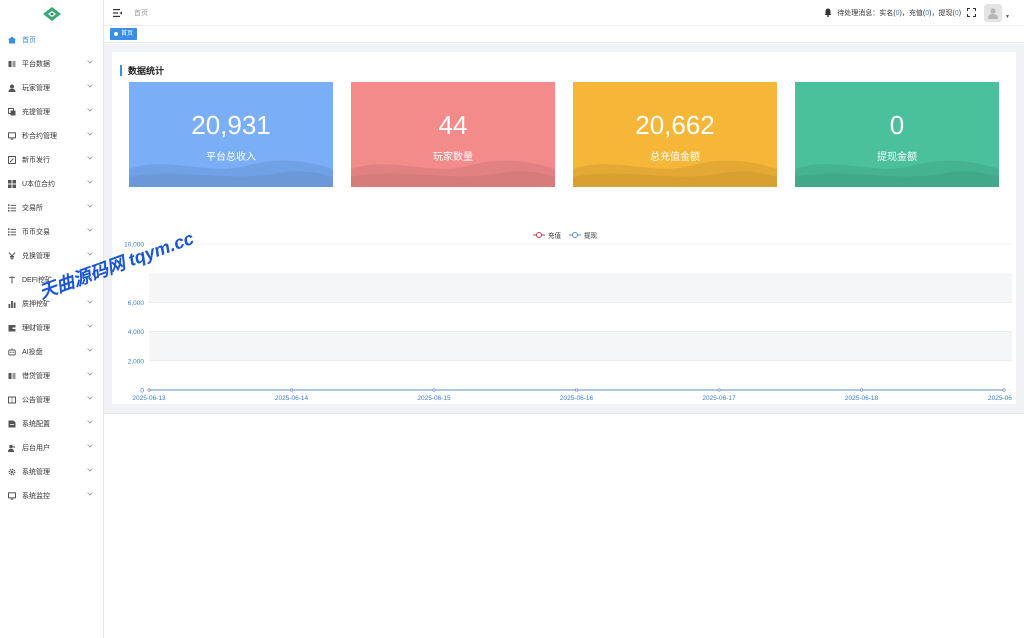 The image size is (1024, 638). What do you see at coordinates (12, 112) in the screenshot?
I see `copy-icon` at bounding box center [12, 112].